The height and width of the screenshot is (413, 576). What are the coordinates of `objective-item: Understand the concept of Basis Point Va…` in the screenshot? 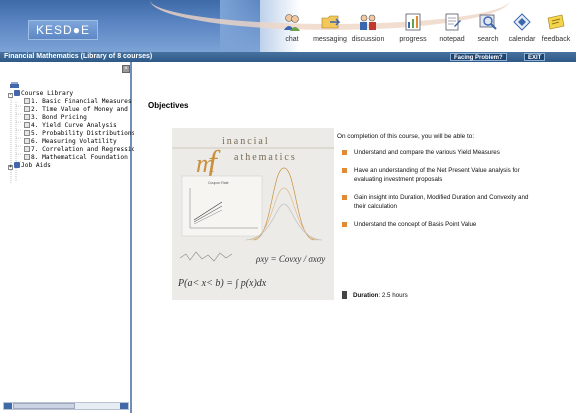 It's located at (442, 224).